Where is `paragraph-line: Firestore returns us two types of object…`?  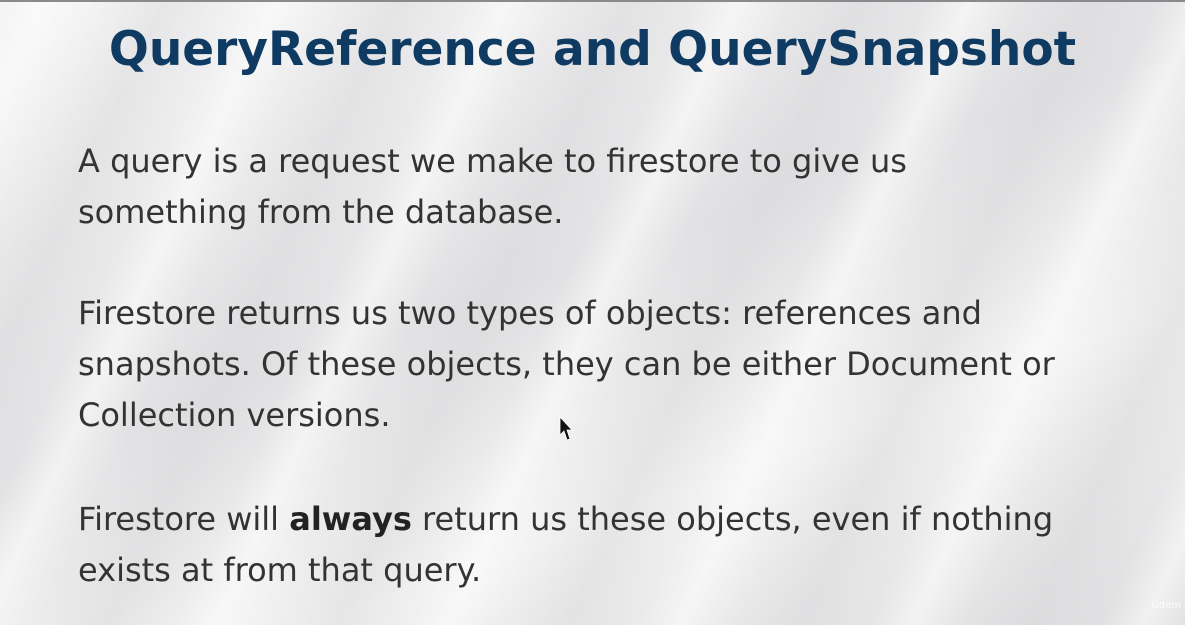
paragraph-line: Firestore returns us two types of object… is located at coordinates (530, 313).